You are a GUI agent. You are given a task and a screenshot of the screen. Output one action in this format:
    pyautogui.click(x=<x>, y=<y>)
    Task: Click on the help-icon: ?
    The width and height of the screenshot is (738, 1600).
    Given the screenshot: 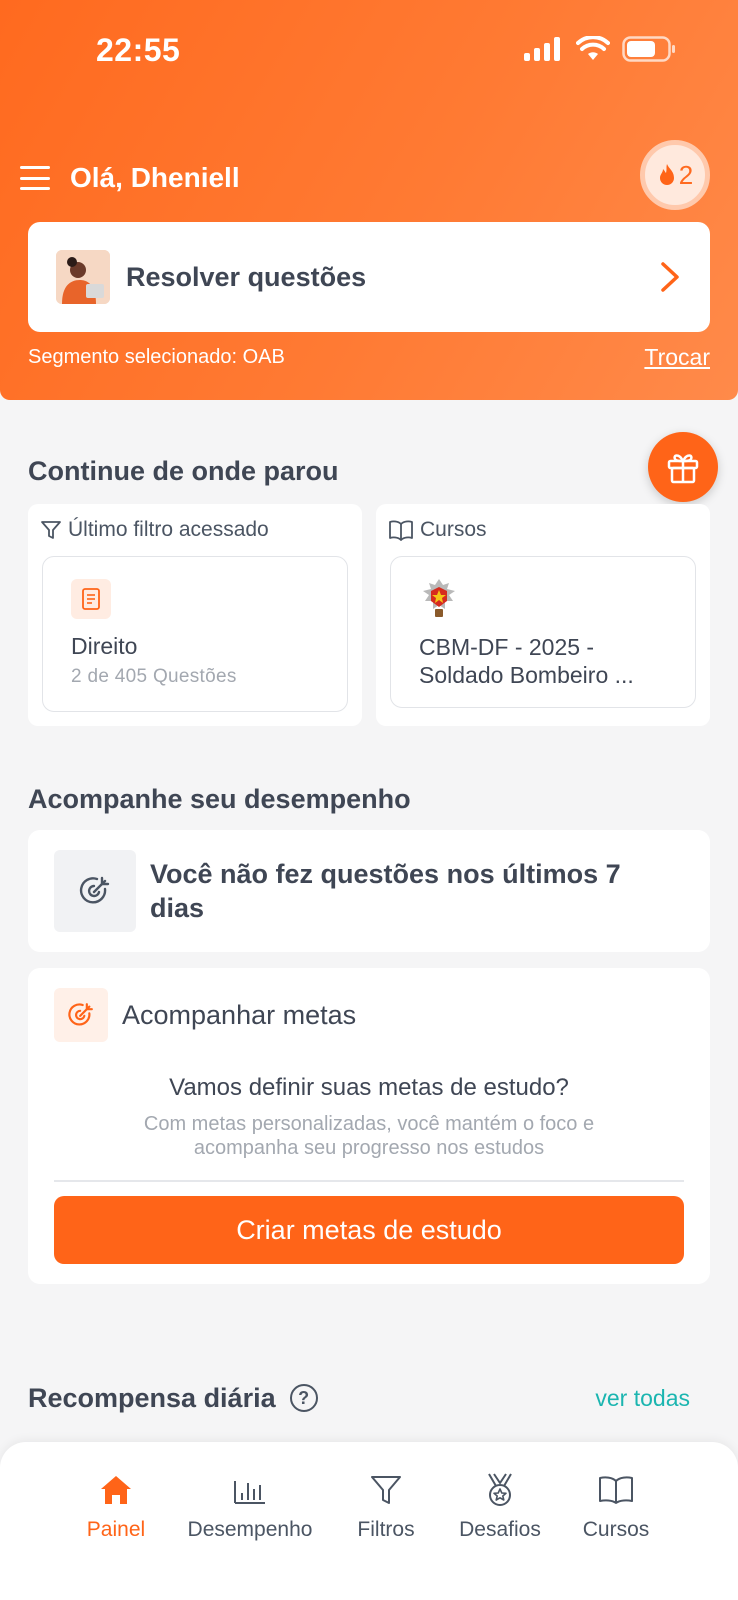 What is the action you would take?
    pyautogui.click(x=303, y=1398)
    